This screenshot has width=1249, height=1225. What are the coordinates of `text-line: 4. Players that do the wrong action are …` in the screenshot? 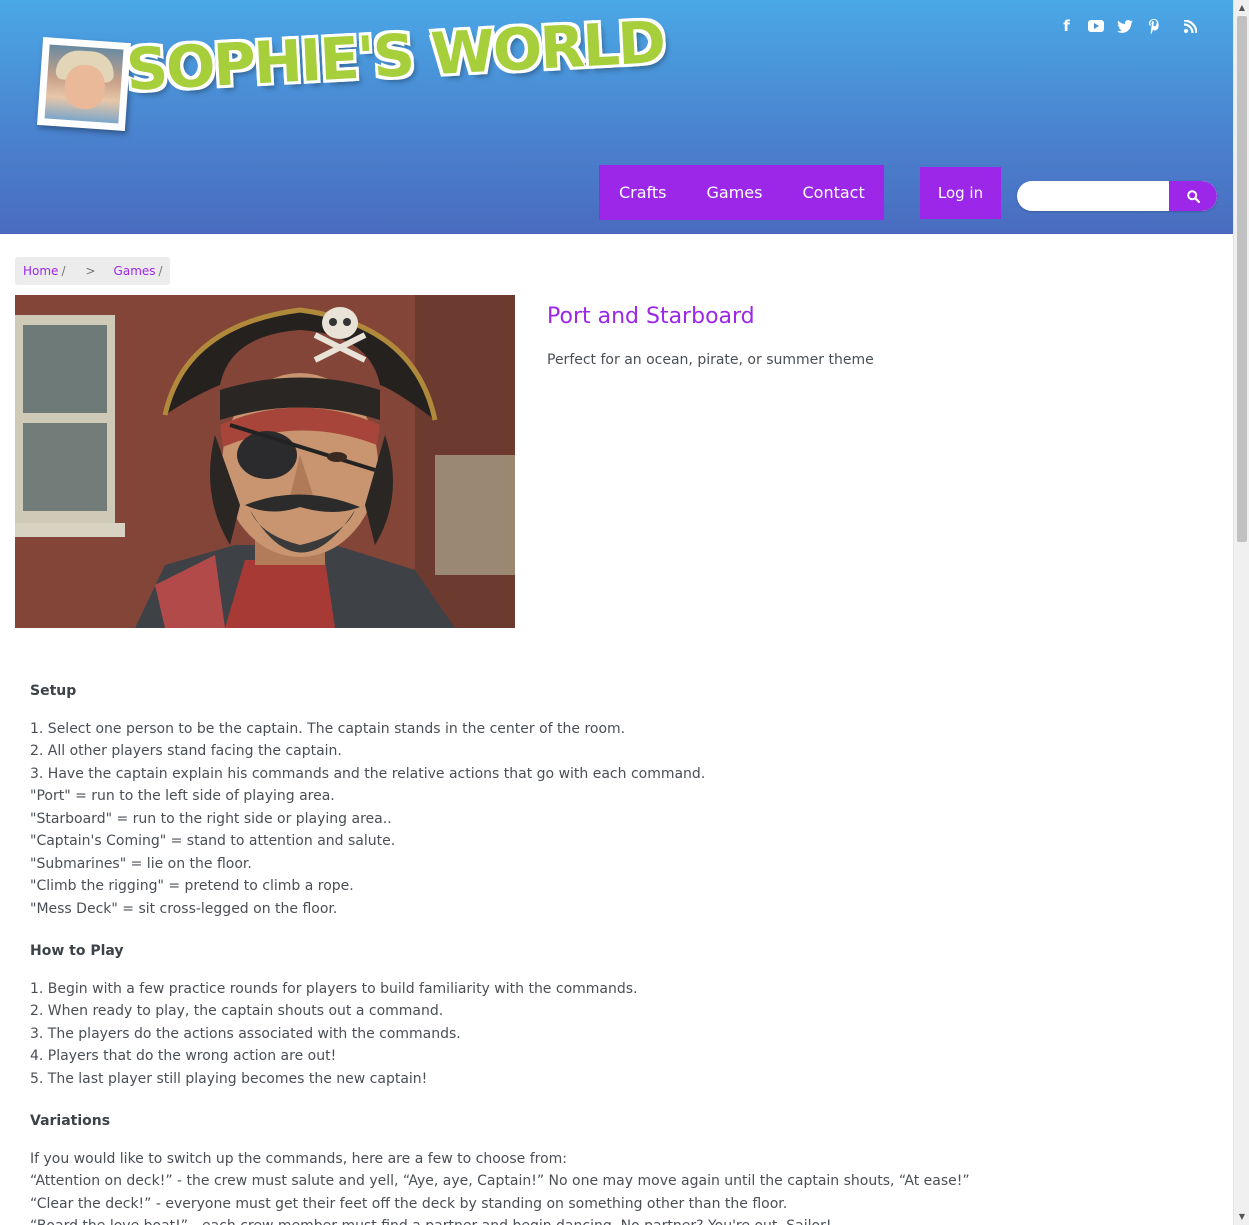 It's located at (183, 1056).